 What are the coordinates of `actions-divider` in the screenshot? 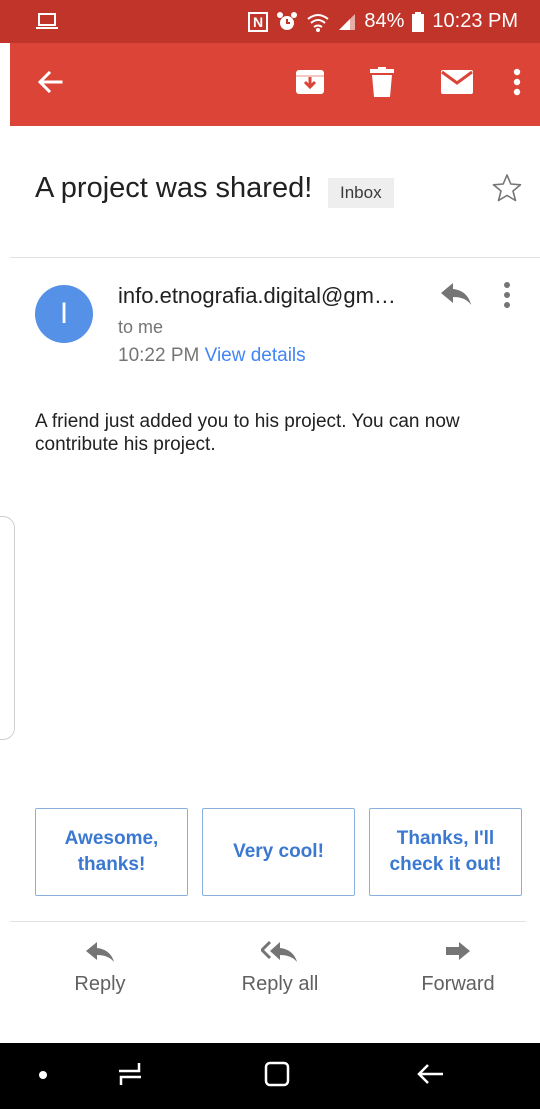 It's located at (268, 921).